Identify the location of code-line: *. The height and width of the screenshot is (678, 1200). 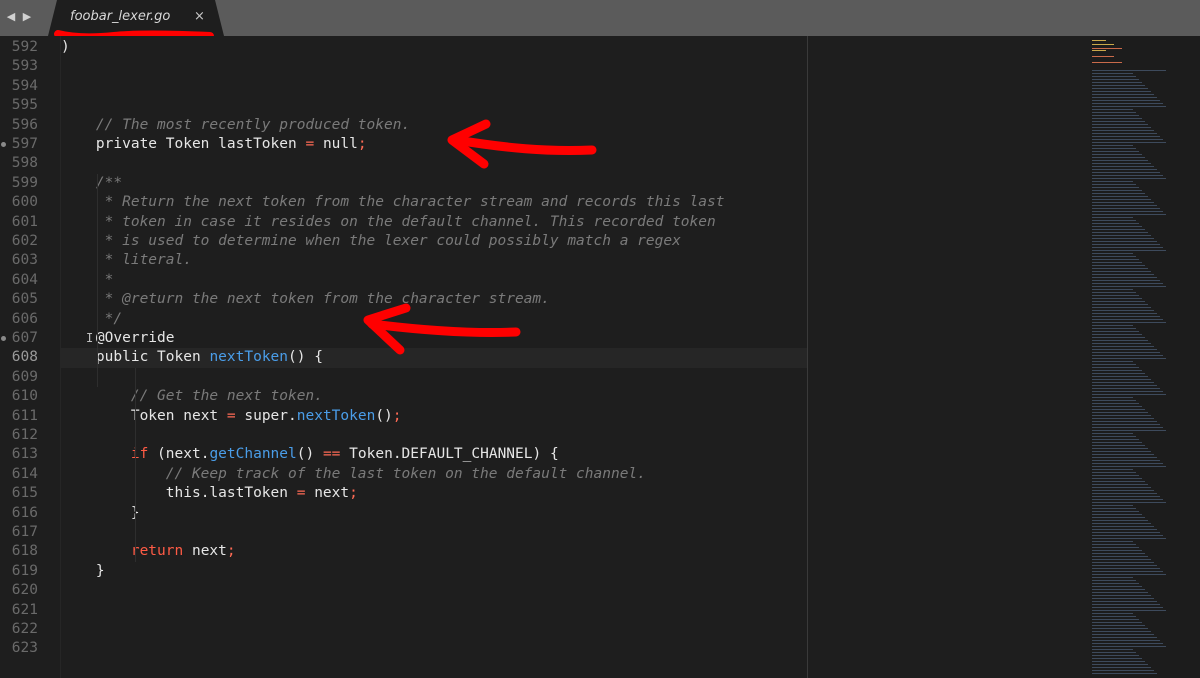
(87, 280).